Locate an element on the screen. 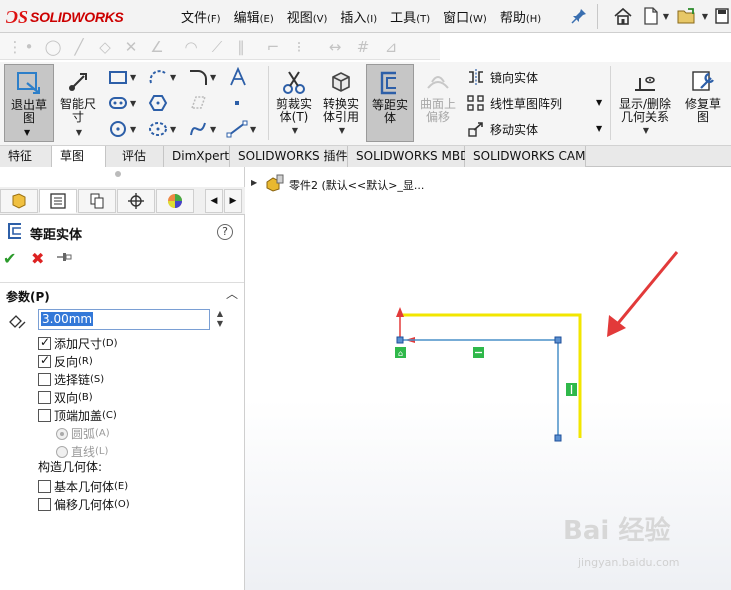 Image resolution: width=731 pixels, height=590 pixels. base-geometry-checkbox is located at coordinates (44, 486).